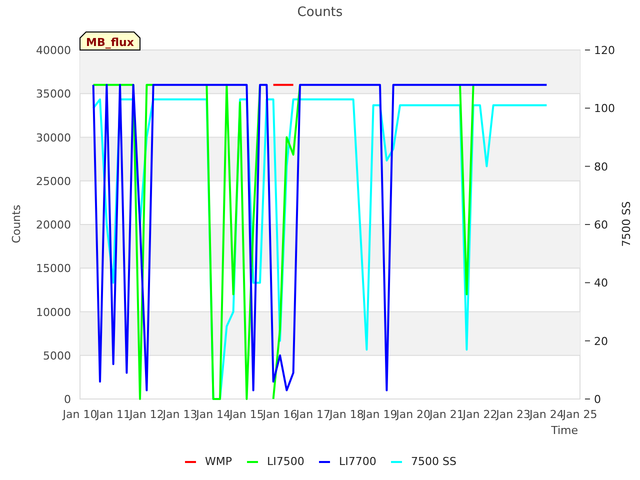 The height and width of the screenshot is (480, 640). What do you see at coordinates (53, 269) in the screenshot?
I see `y-tick-label: 15000` at bounding box center [53, 269].